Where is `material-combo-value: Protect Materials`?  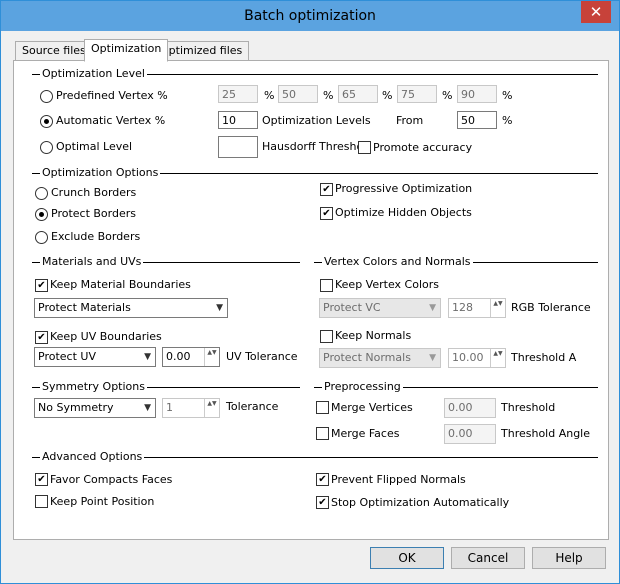 material-combo-value: Protect Materials is located at coordinates (84, 307).